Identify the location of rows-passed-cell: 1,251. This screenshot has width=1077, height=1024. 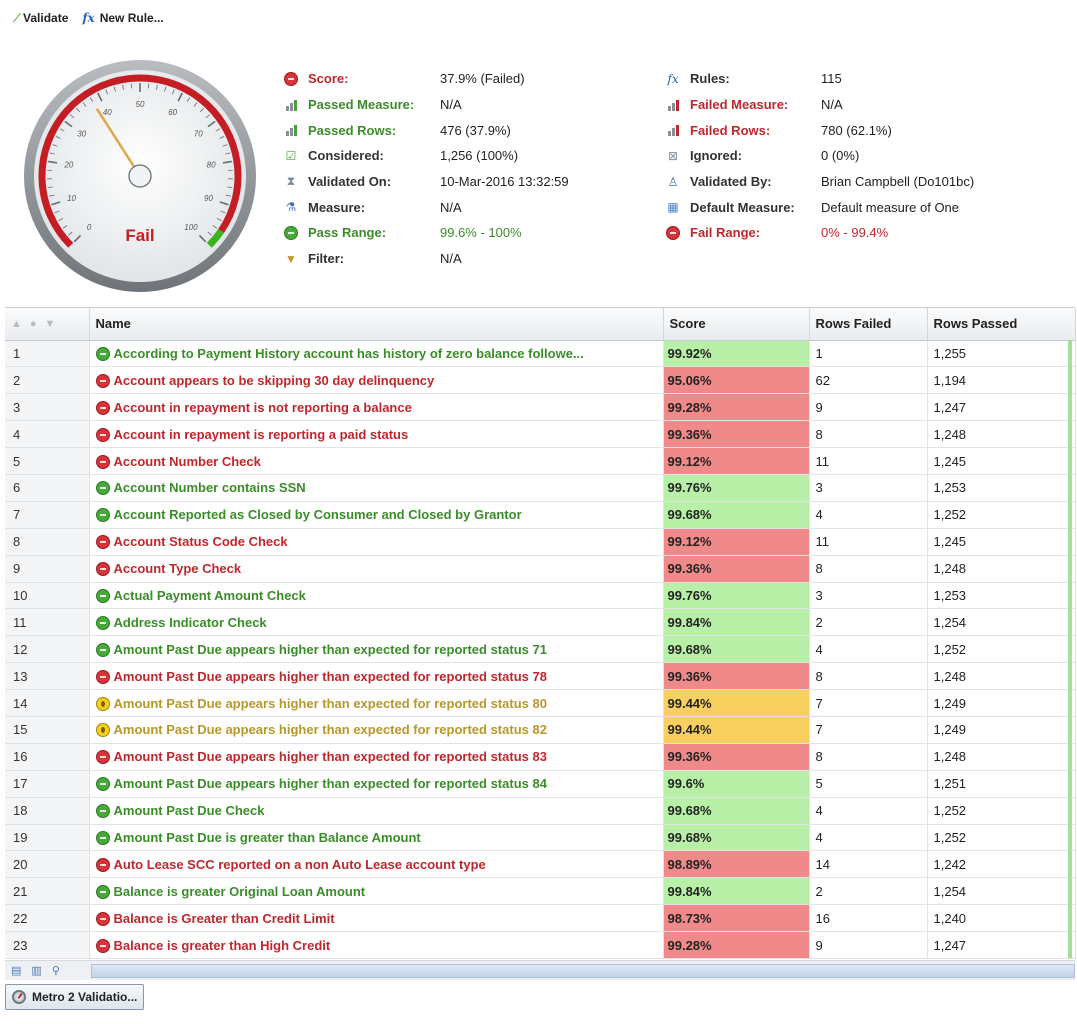
(1001, 784).